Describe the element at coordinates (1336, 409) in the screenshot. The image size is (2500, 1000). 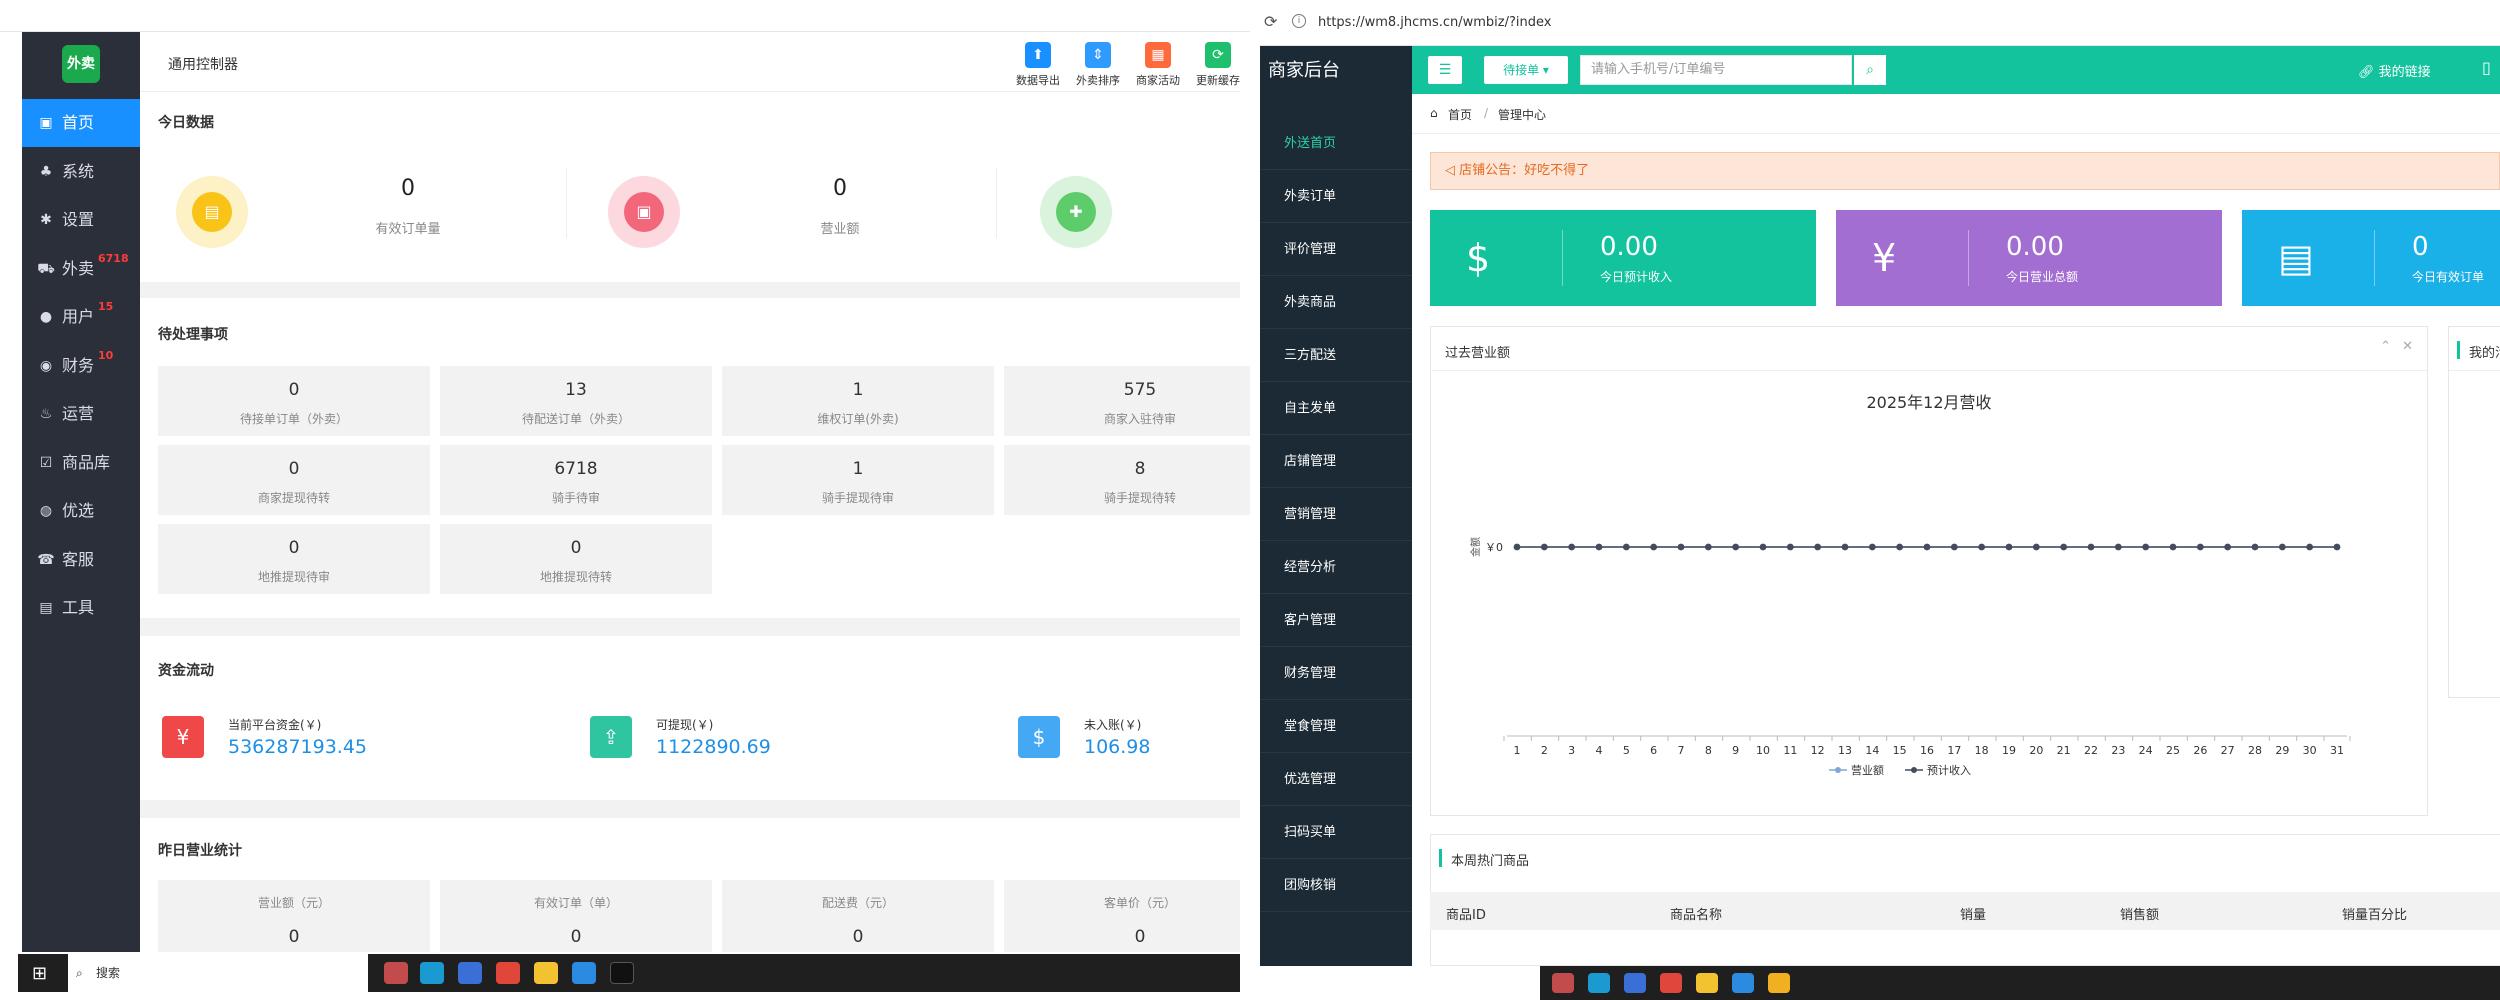
I see `menu-item: 自主发单` at that location.